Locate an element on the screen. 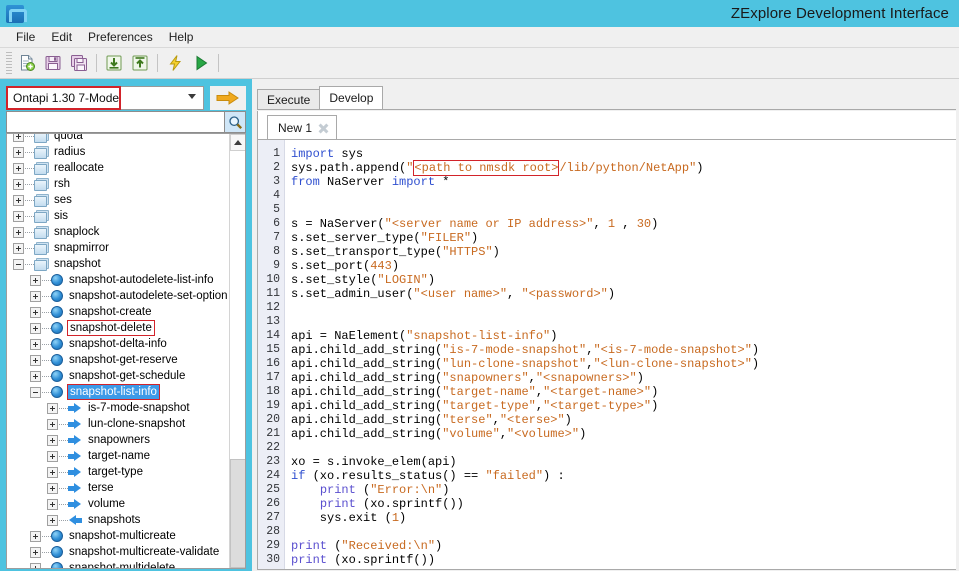  tree-item-label: snapshot-get-reserve is located at coordinates (123, 360).